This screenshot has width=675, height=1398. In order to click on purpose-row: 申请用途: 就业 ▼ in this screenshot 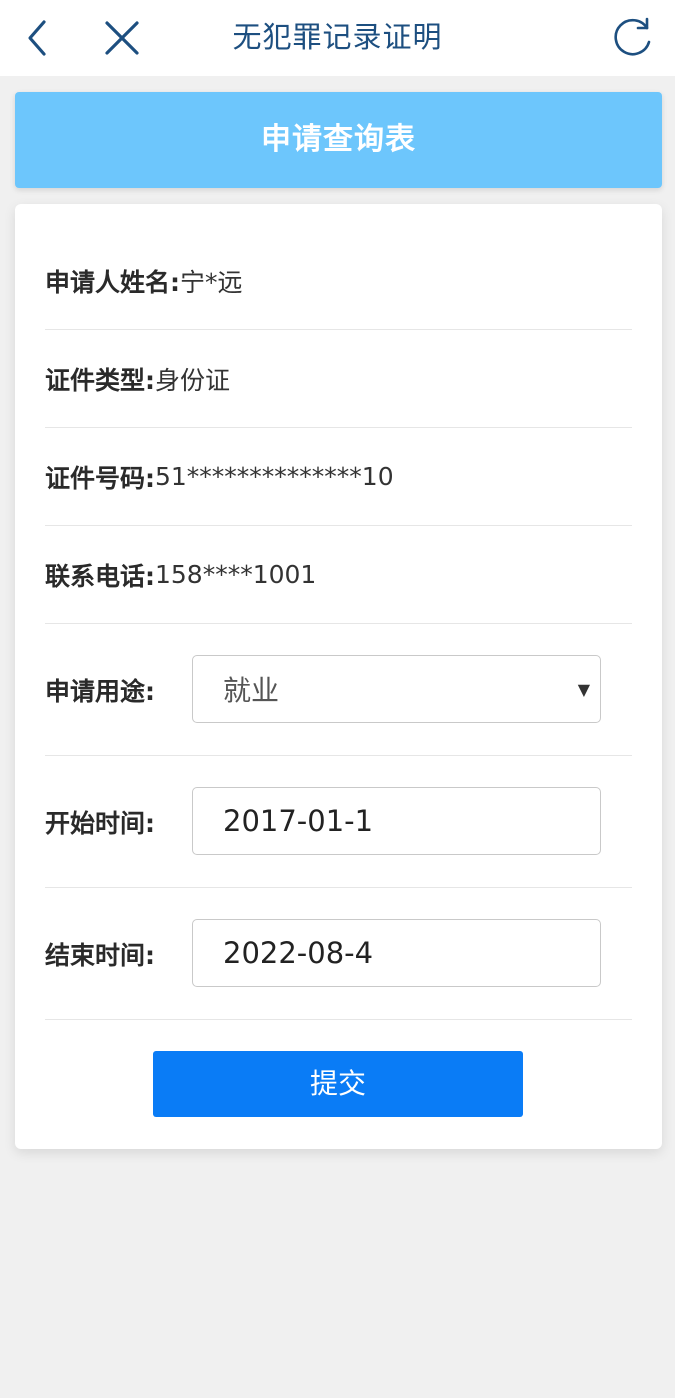, I will do `click(338, 690)`.